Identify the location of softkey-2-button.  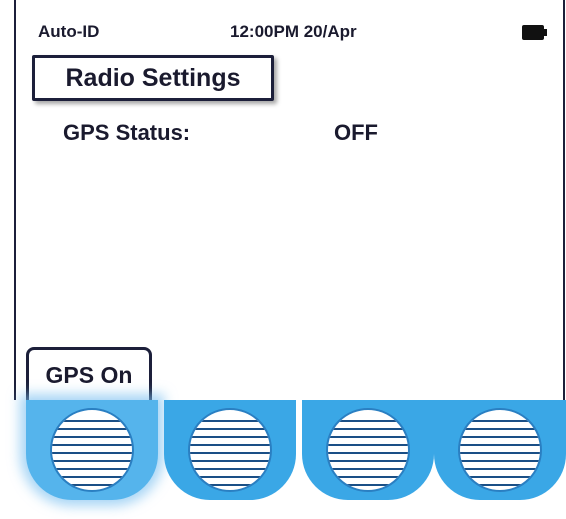
(230, 450).